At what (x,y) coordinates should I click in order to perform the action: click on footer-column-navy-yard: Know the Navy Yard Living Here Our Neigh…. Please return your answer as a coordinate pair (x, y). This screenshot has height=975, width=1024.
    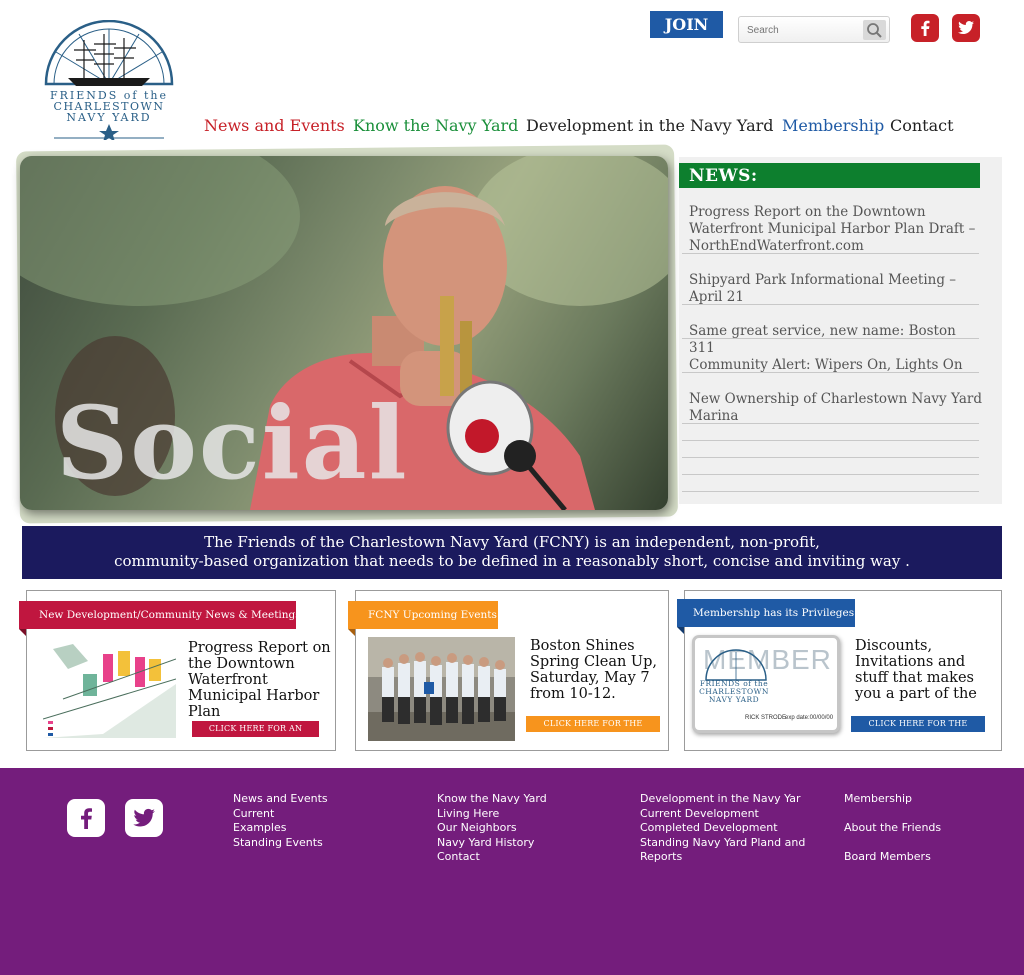
    Looking at the image, I should click on (492, 828).